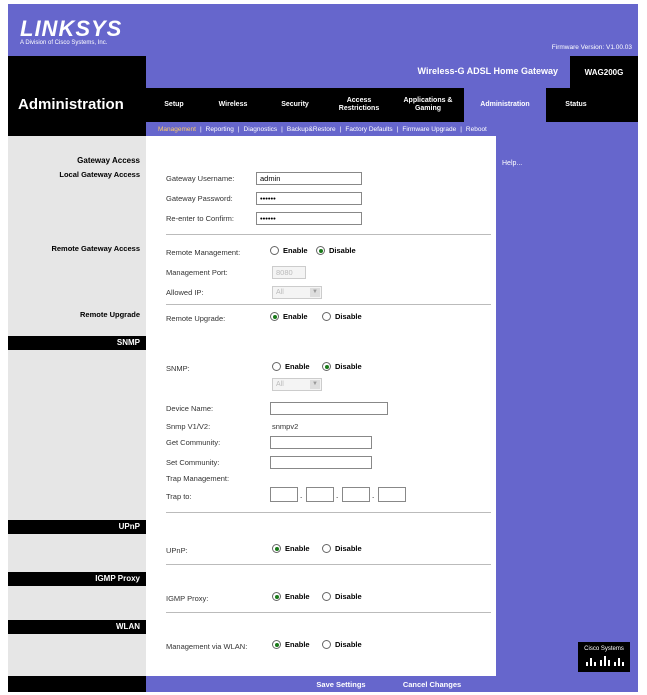 The height and width of the screenshot is (695, 647). Describe the element at coordinates (233, 105) in the screenshot. I see `tab-wireless: Wireless` at that location.